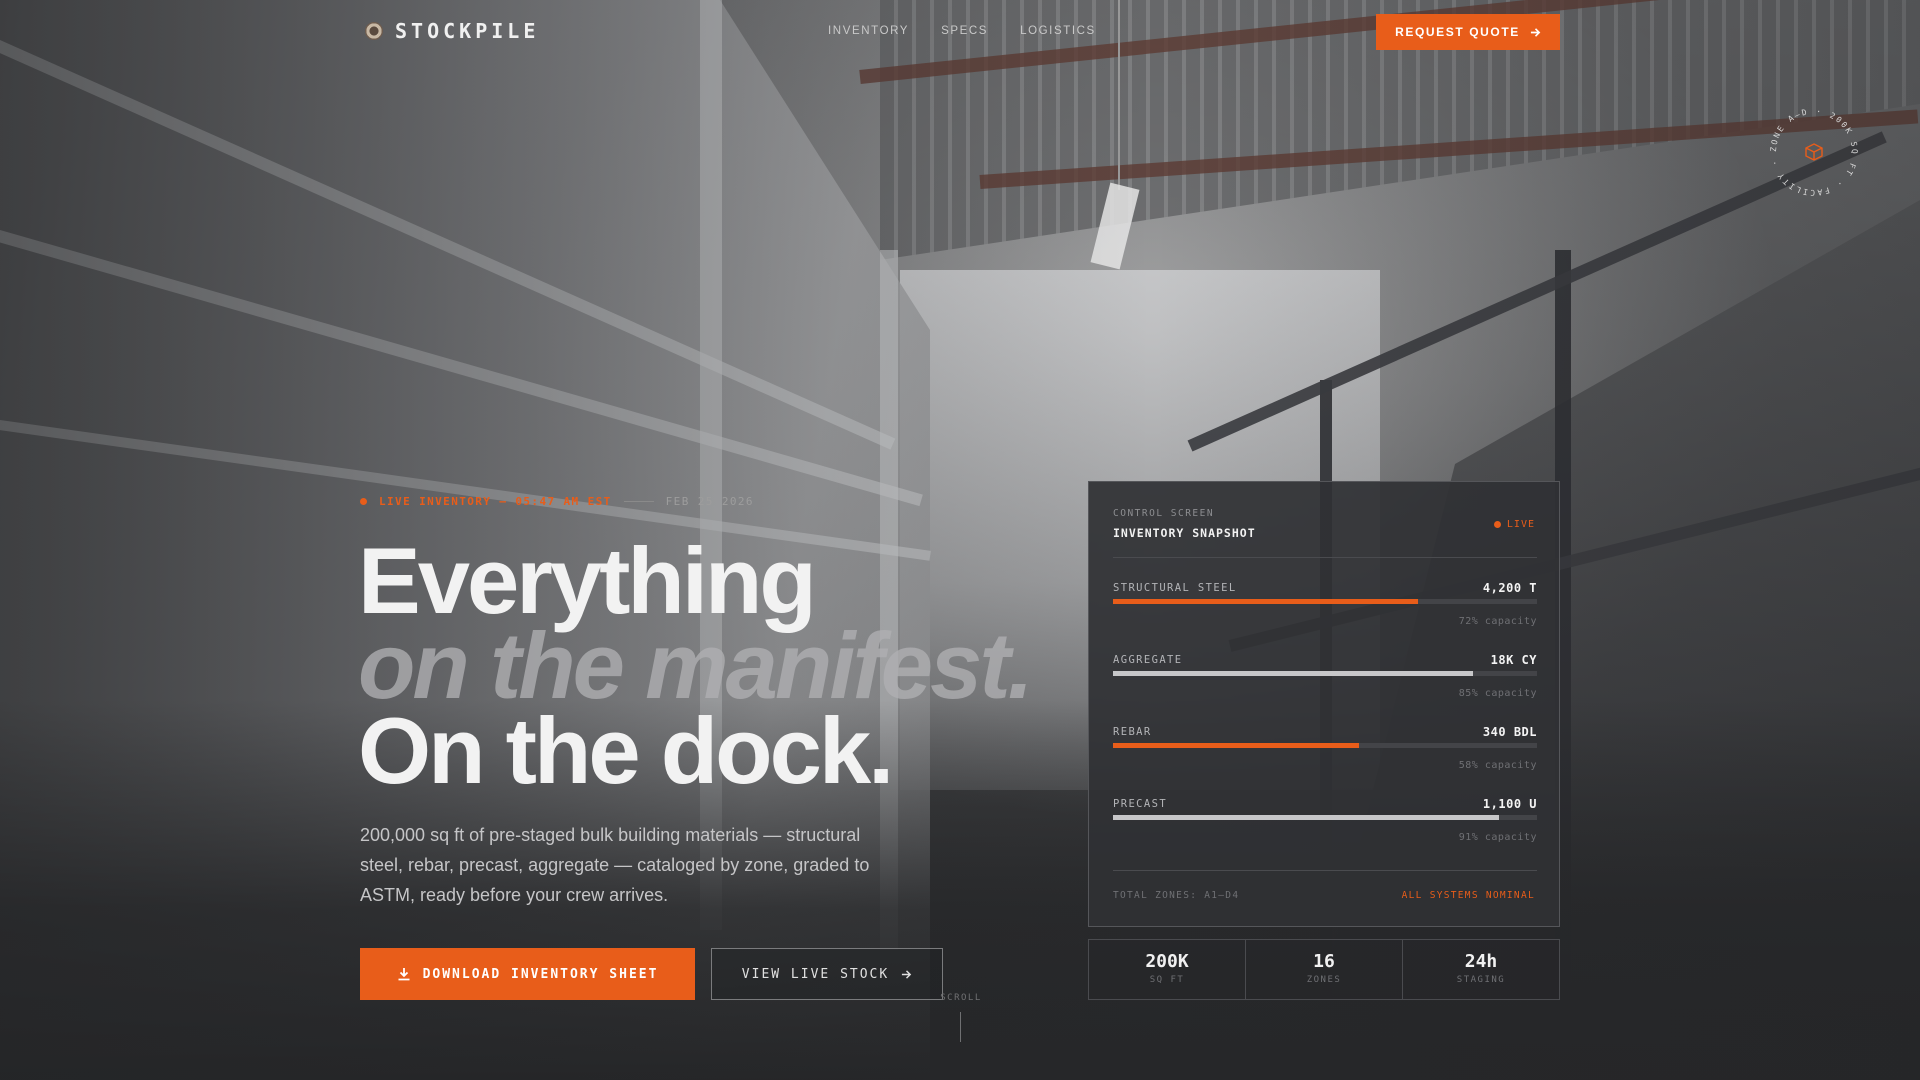  What do you see at coordinates (1481, 980) in the screenshot?
I see `stat-label: STAGING` at bounding box center [1481, 980].